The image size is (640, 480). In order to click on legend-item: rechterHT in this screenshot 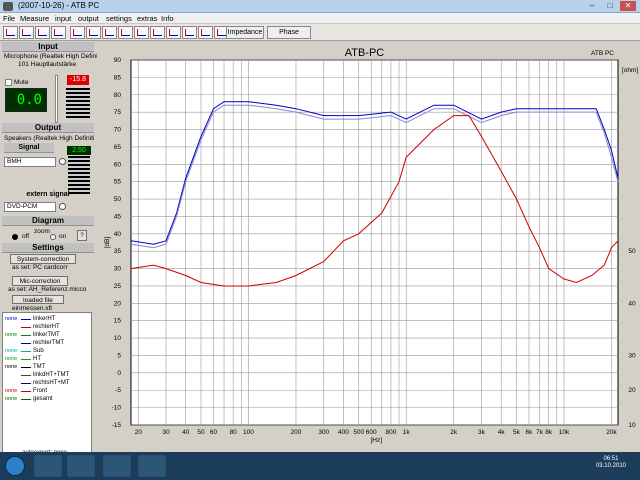, I will do `click(48, 327)`.